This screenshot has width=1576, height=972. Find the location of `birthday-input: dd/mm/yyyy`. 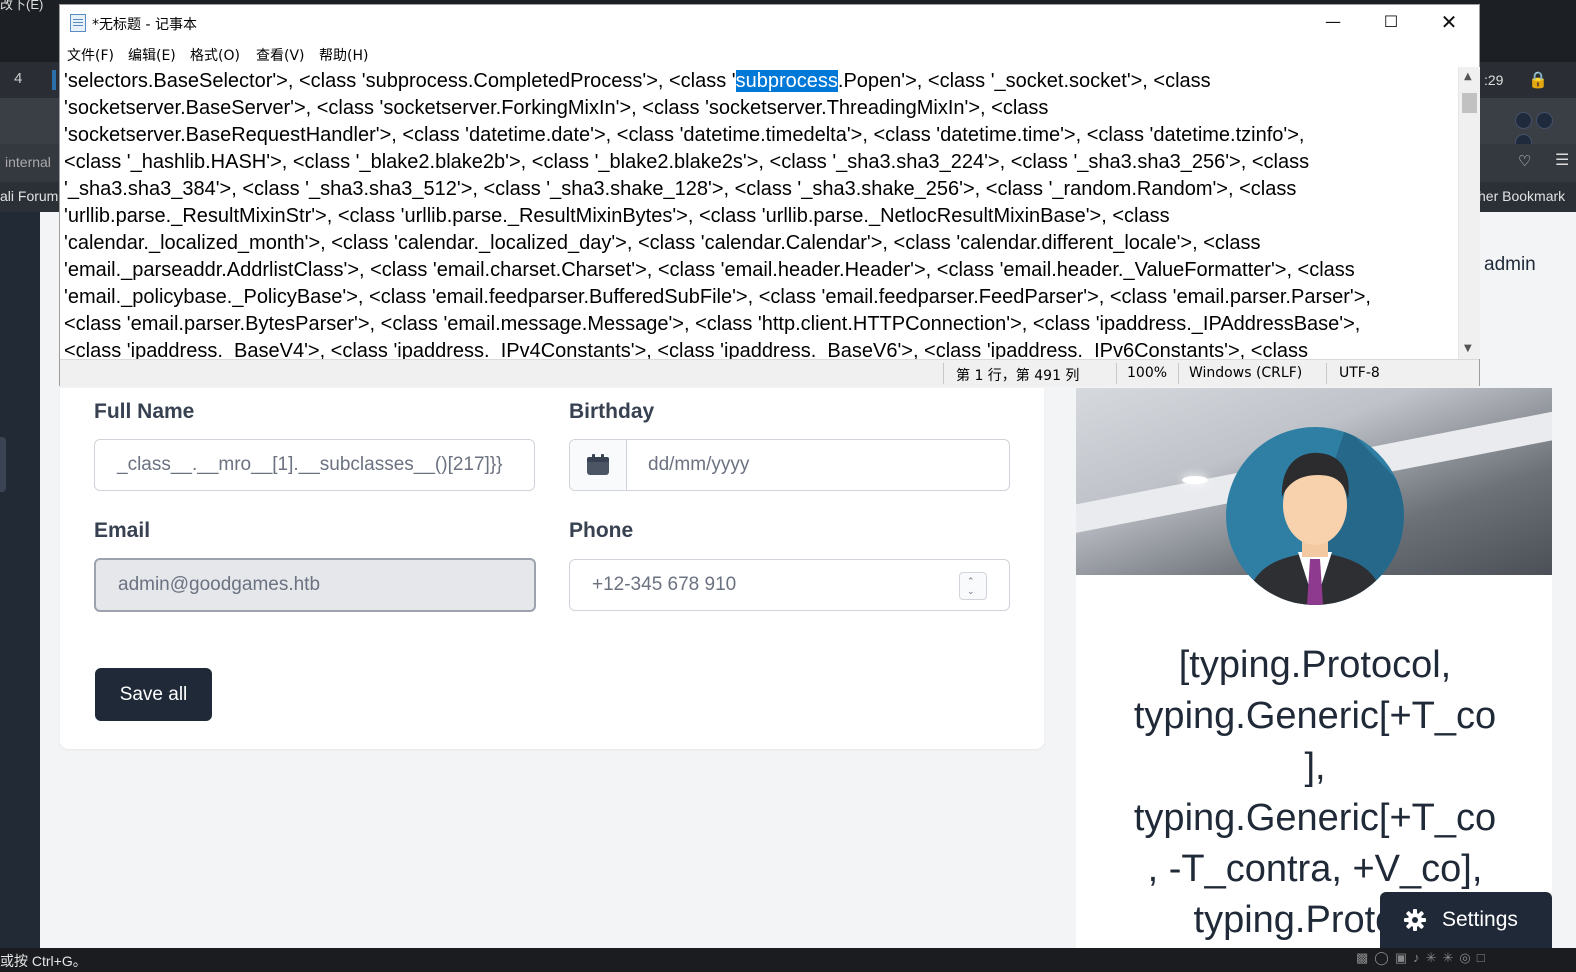

birthday-input: dd/mm/yyyy is located at coordinates (789, 465).